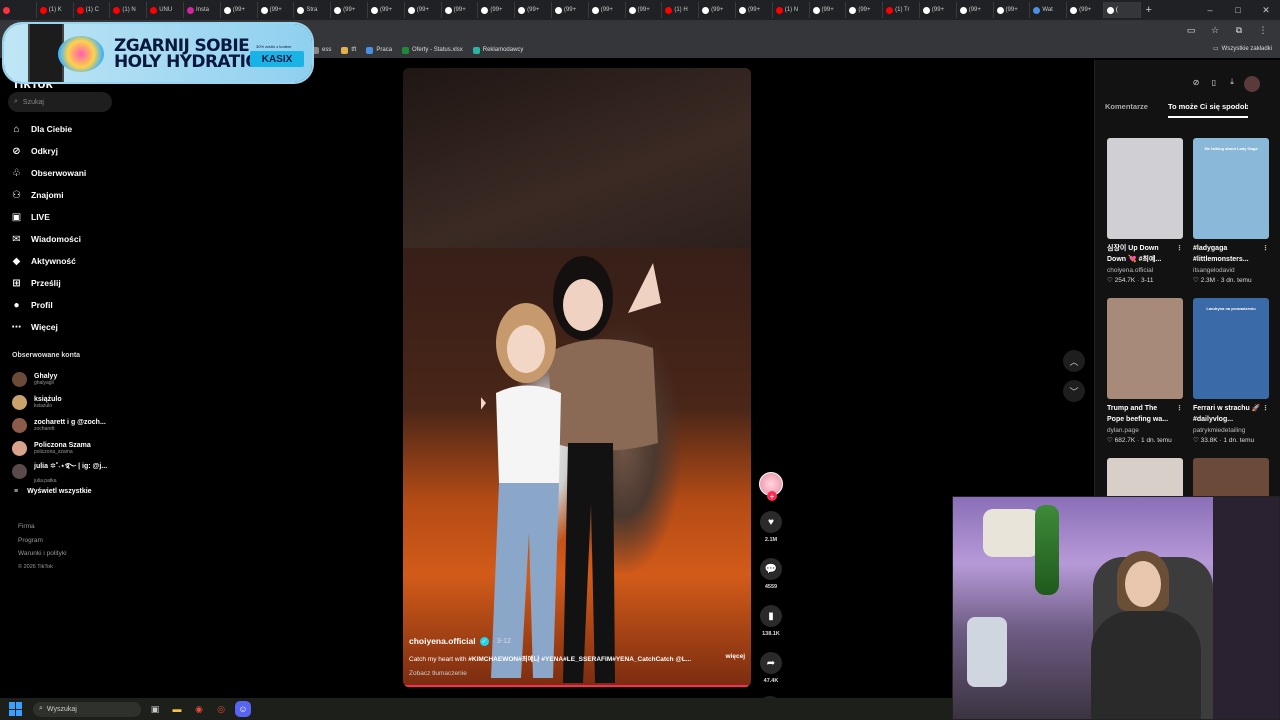 The image size is (1280, 720). What do you see at coordinates (771, 527) in the screenshot?
I see `heart-button: ♥ 2.1M` at bounding box center [771, 527].